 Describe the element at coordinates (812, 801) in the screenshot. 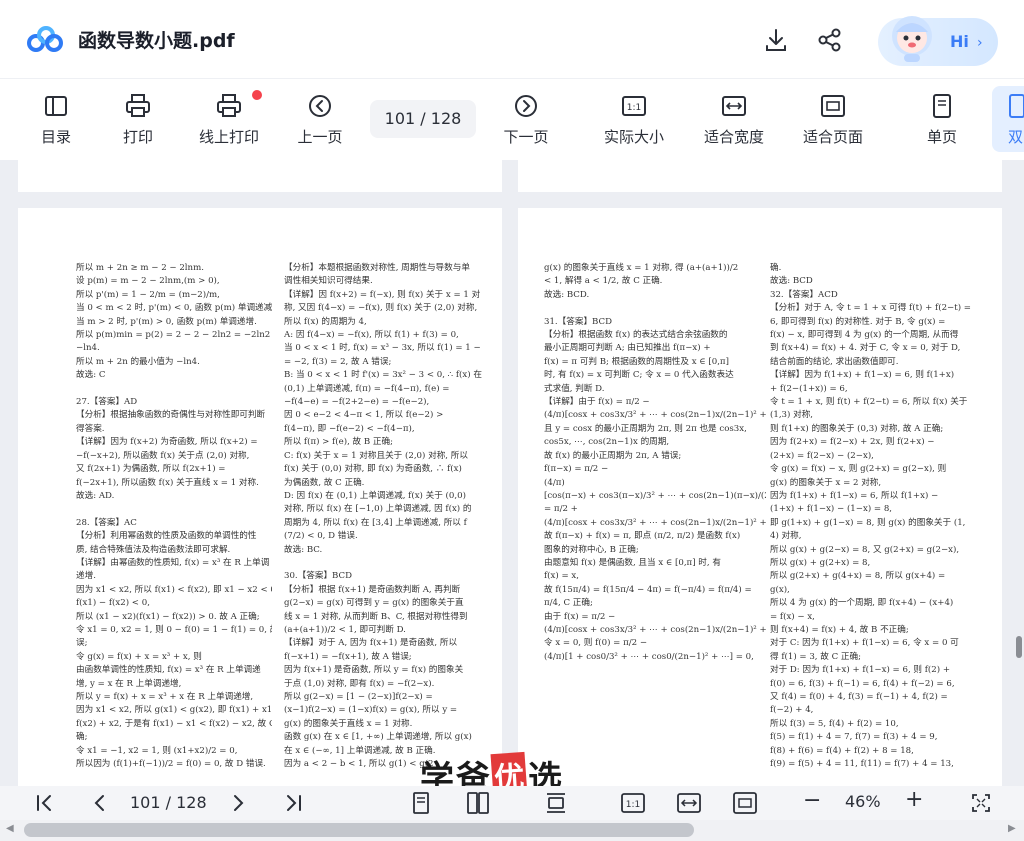

I see `zoom-out-button: −` at that location.